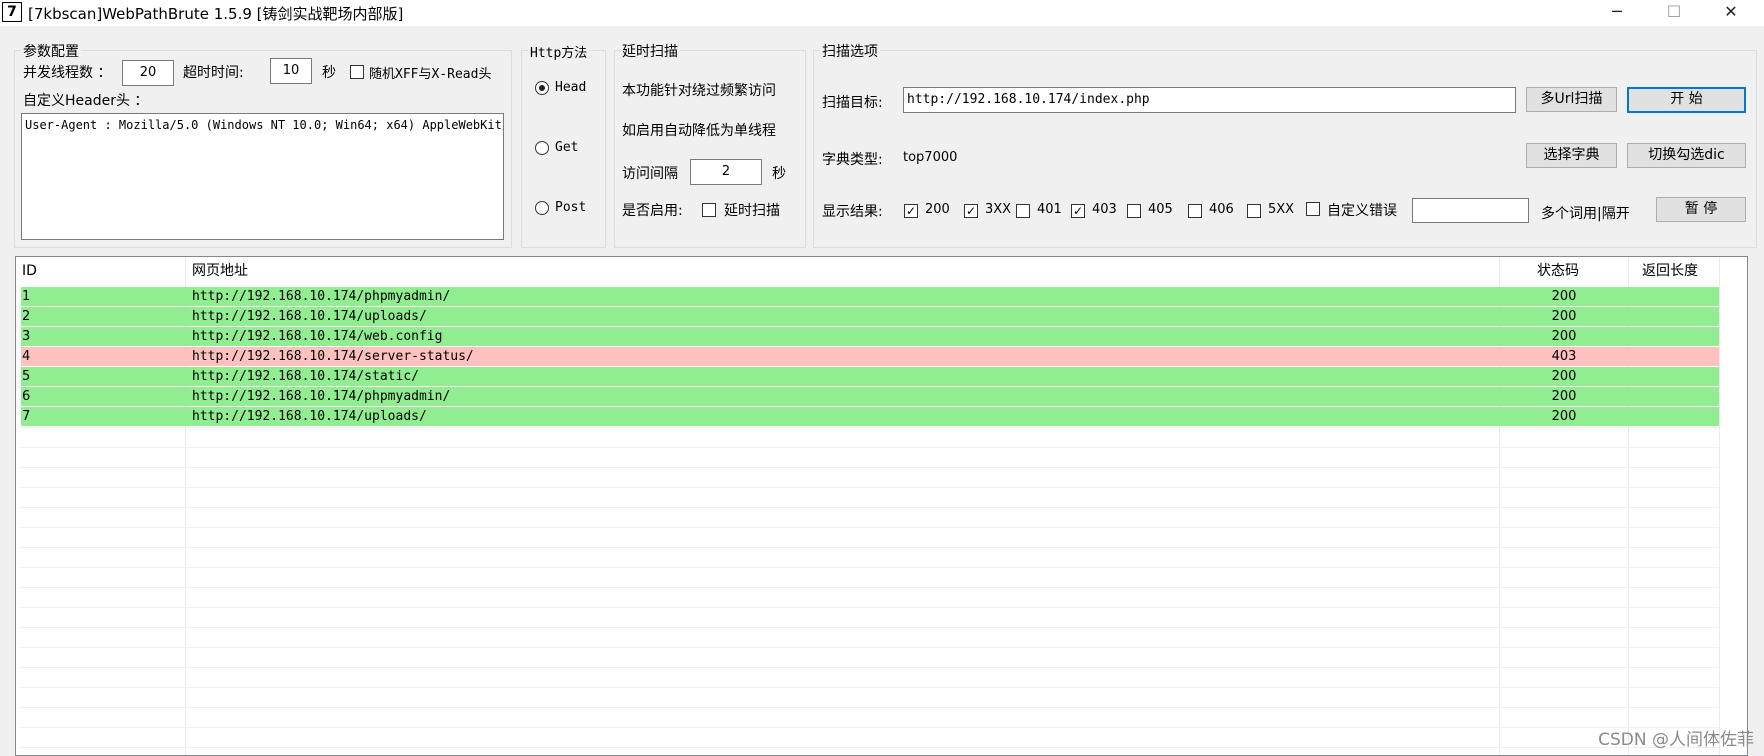  What do you see at coordinates (870, 336) in the screenshot?
I see `table-row: 3 http://192.168.10.174/web.config 200` at bounding box center [870, 336].